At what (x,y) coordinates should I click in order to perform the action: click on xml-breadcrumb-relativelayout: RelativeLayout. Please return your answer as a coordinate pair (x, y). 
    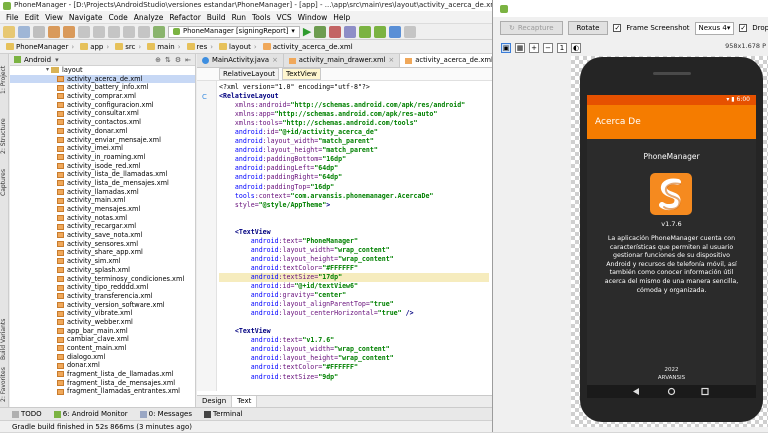
    Looking at the image, I should click on (249, 74).